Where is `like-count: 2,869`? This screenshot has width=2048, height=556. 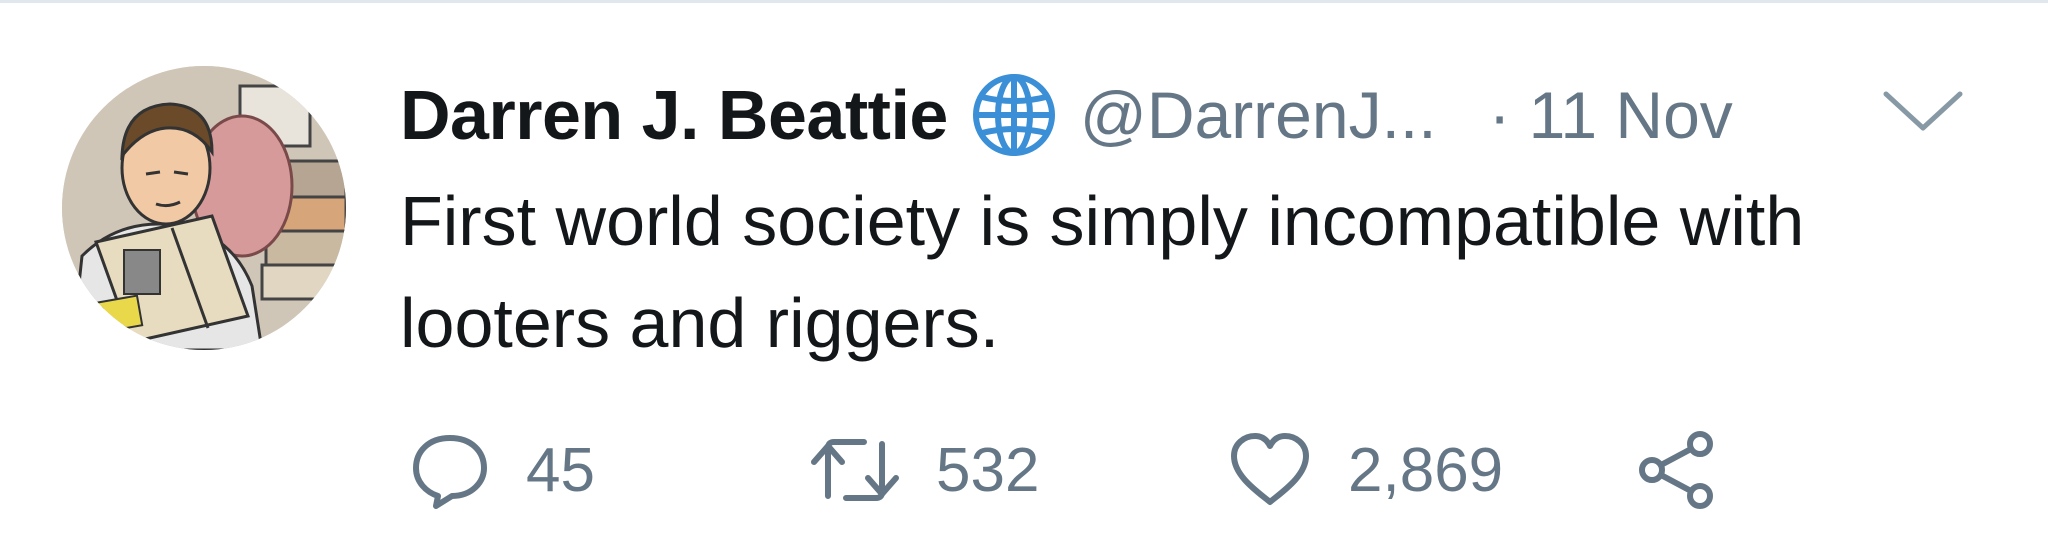 like-count: 2,869 is located at coordinates (1426, 470).